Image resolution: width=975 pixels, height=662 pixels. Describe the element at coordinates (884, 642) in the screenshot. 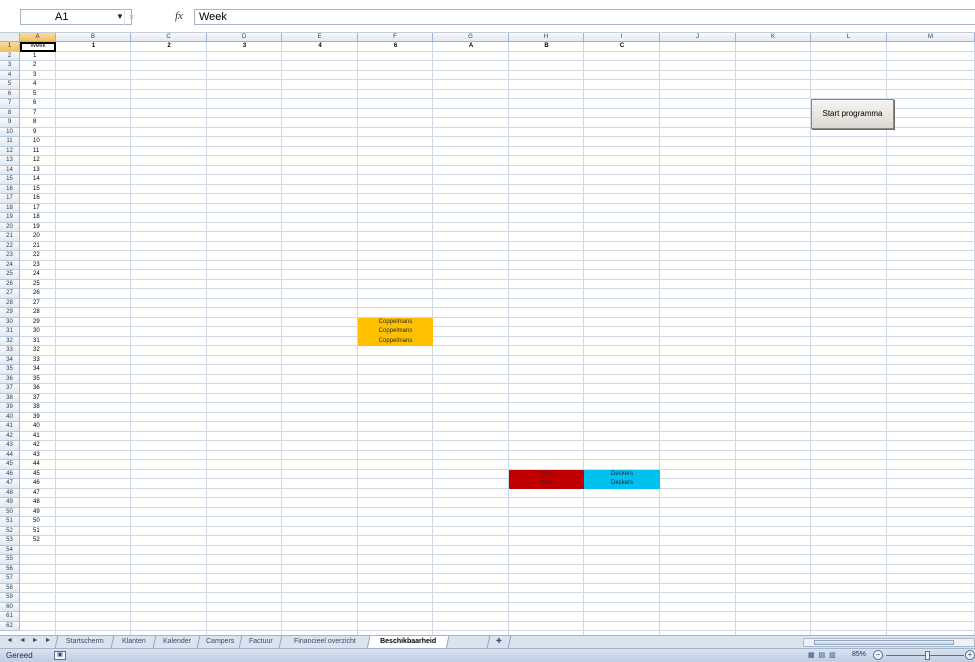

I see `horizontal-scroll-thumb` at that location.